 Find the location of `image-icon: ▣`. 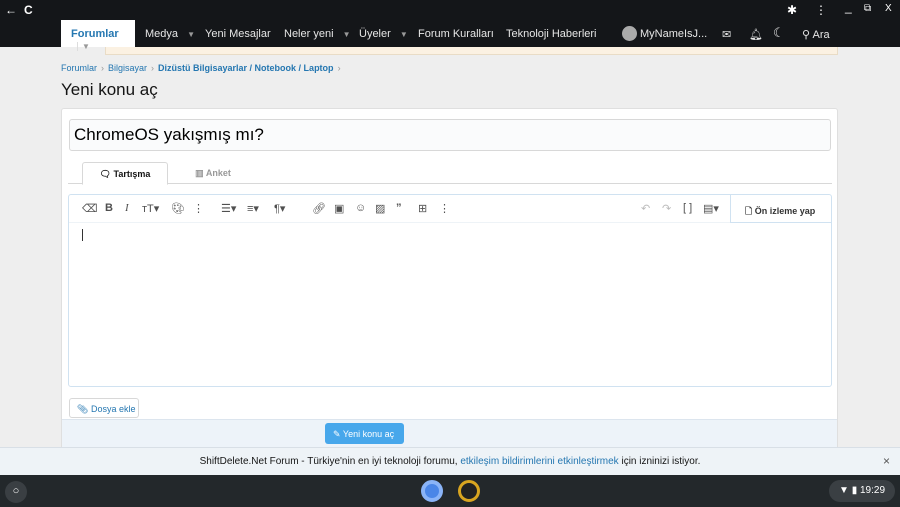

image-icon: ▣ is located at coordinates (339, 208).